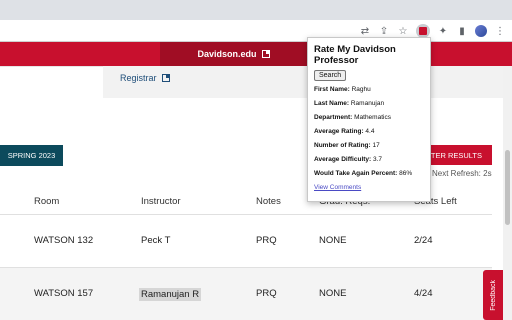 The image size is (512, 320). I want to click on first-name-row: First Name: Raghu, so click(369, 90).